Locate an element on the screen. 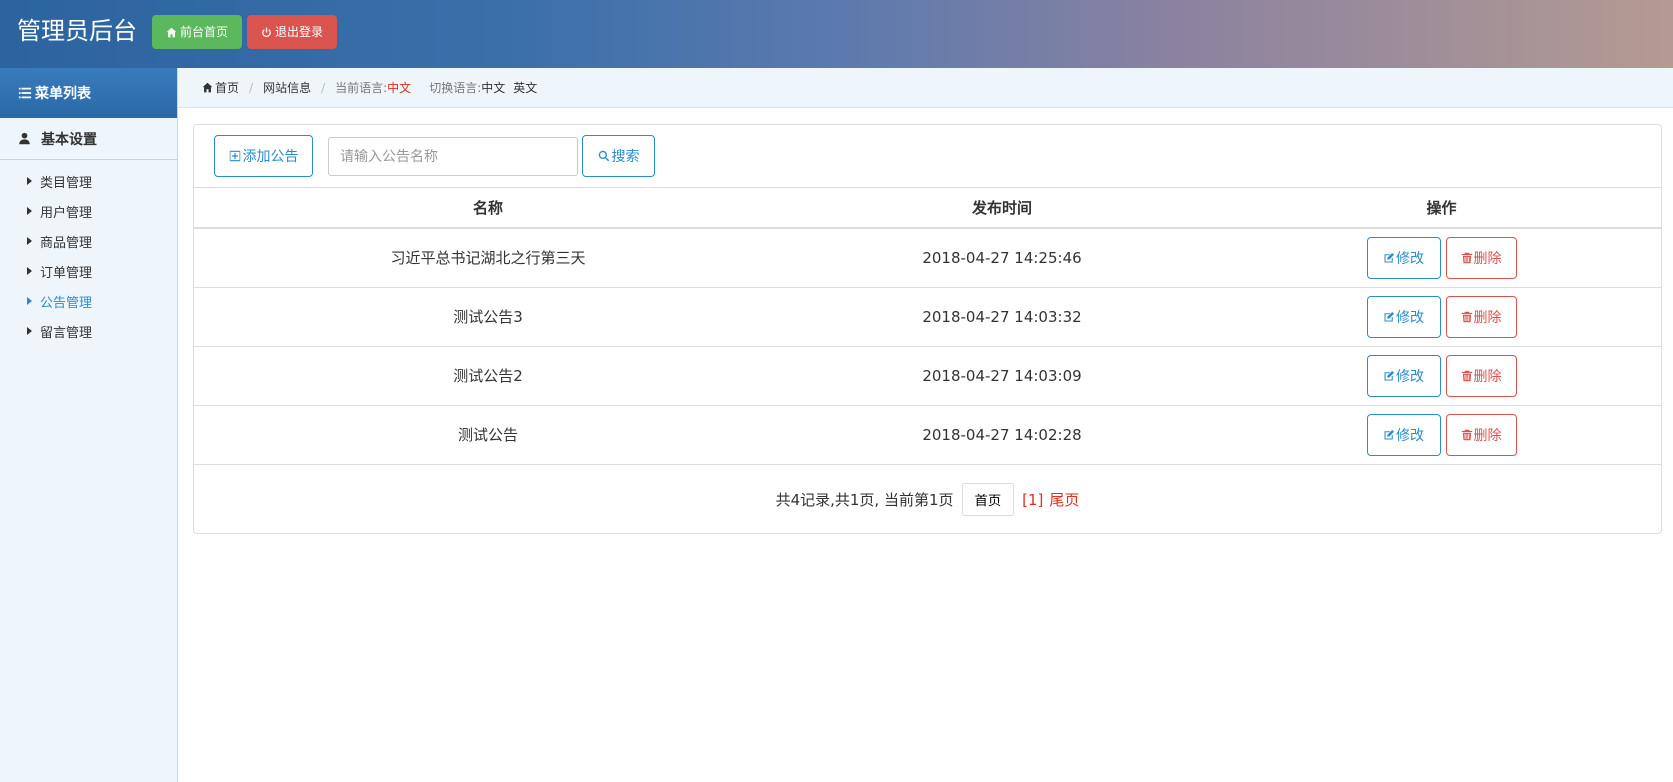 The height and width of the screenshot is (782, 1673). sidebar-group-label: 基本设置 is located at coordinates (69, 139).